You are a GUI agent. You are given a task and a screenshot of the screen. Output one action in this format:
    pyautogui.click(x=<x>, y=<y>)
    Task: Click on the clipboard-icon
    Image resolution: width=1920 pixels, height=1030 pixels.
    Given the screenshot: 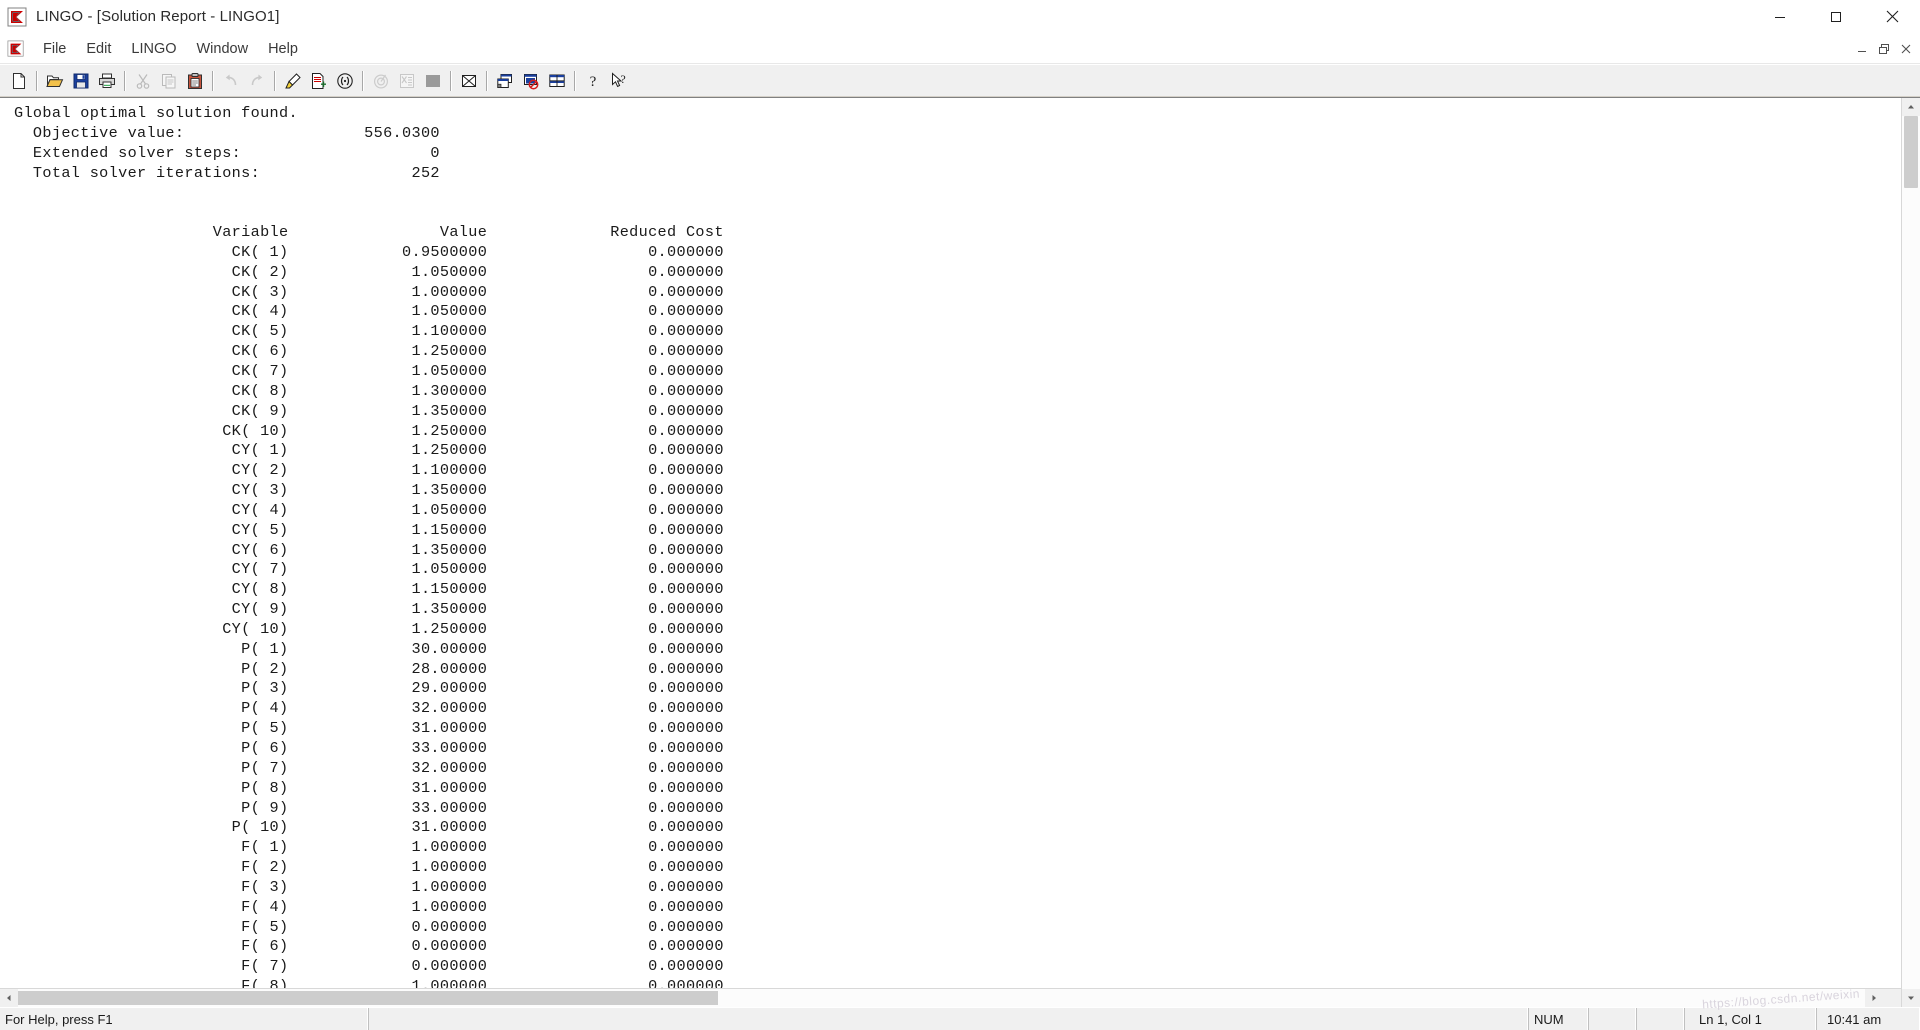 What is the action you would take?
    pyautogui.click(x=194, y=80)
    